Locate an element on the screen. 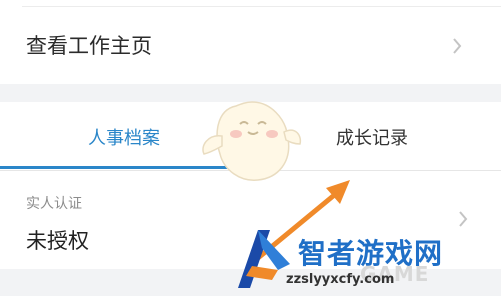  verification-status: 未授权 is located at coordinates (57, 241).